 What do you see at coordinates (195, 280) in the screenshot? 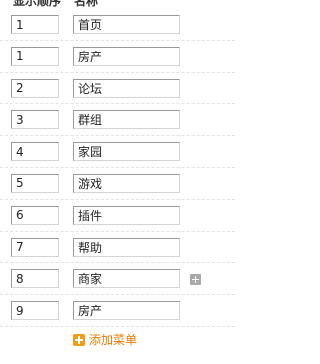
I see `add-submenu-icon` at bounding box center [195, 280].